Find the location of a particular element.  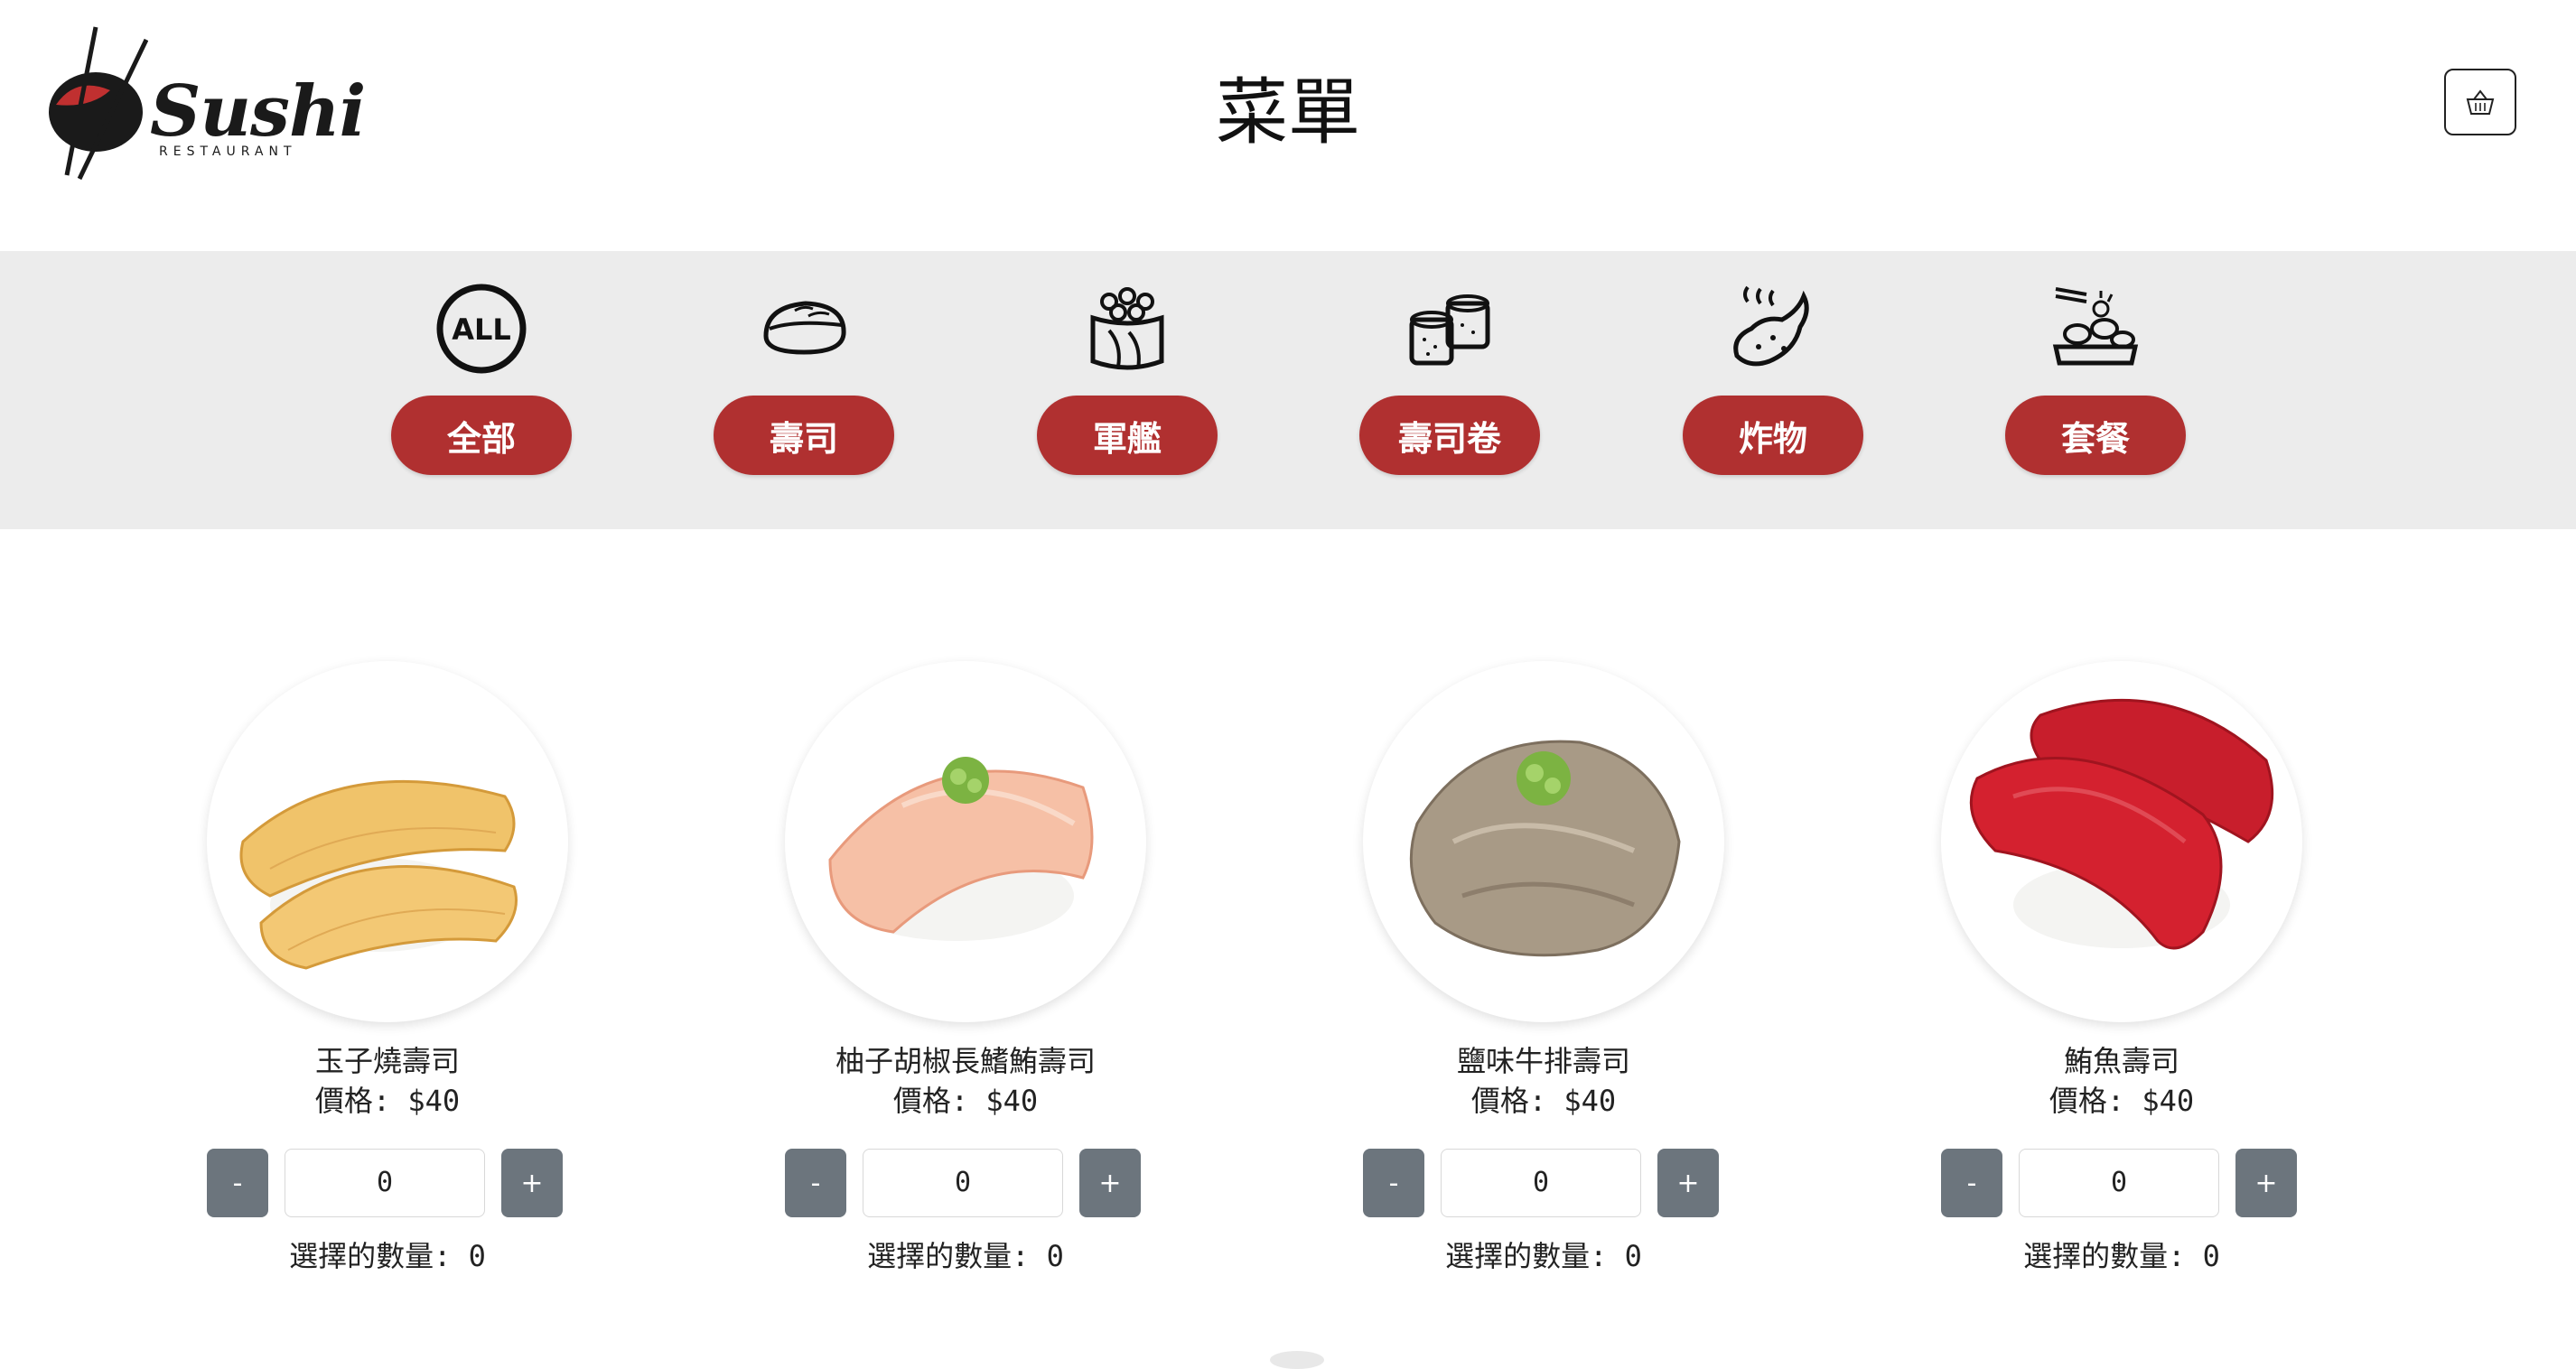

menu-item-card: 鹽味牛排壽司 價格: $40 - 0 + 選擇的數量: 0 is located at coordinates (1543, 975).